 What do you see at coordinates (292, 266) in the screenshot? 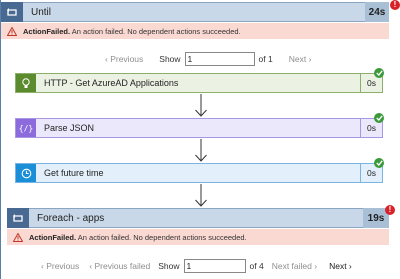
I see `foreach-next-failed-button: Next failed` at bounding box center [292, 266].